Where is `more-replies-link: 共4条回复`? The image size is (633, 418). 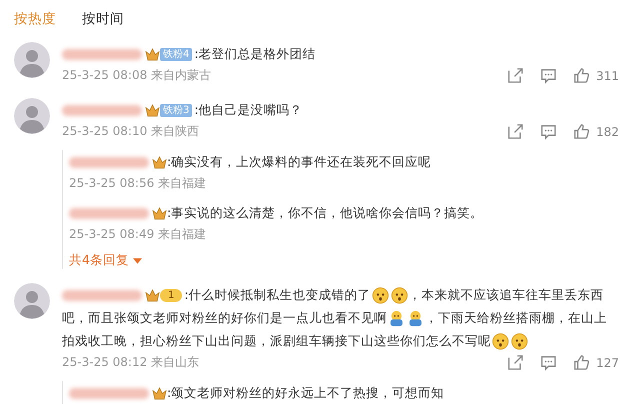 more-replies-link: 共4条回复 is located at coordinates (99, 260).